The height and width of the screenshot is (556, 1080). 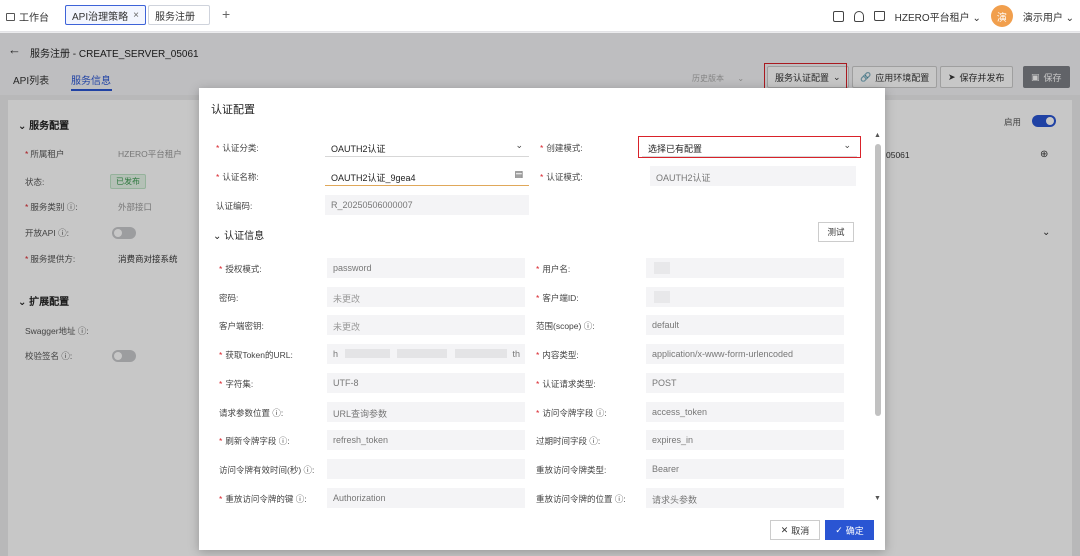 I want to click on content-type-label: * 内容类型:, so click(x=557, y=355).